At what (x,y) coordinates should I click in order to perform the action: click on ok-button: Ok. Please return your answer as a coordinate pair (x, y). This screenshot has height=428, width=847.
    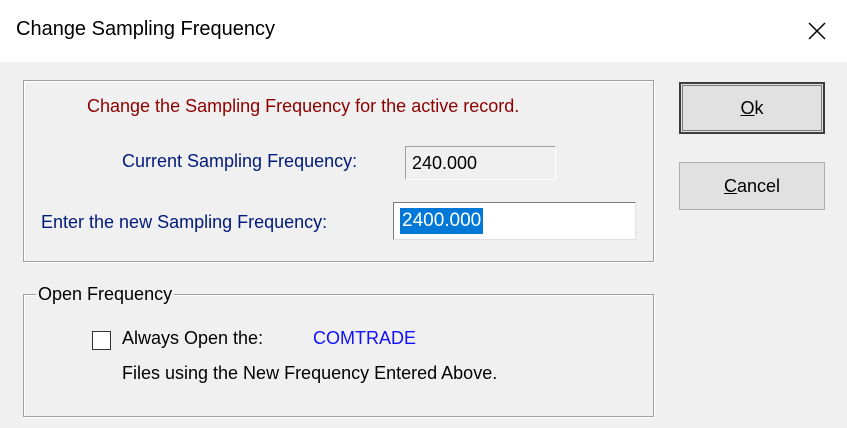
    Looking at the image, I should click on (752, 108).